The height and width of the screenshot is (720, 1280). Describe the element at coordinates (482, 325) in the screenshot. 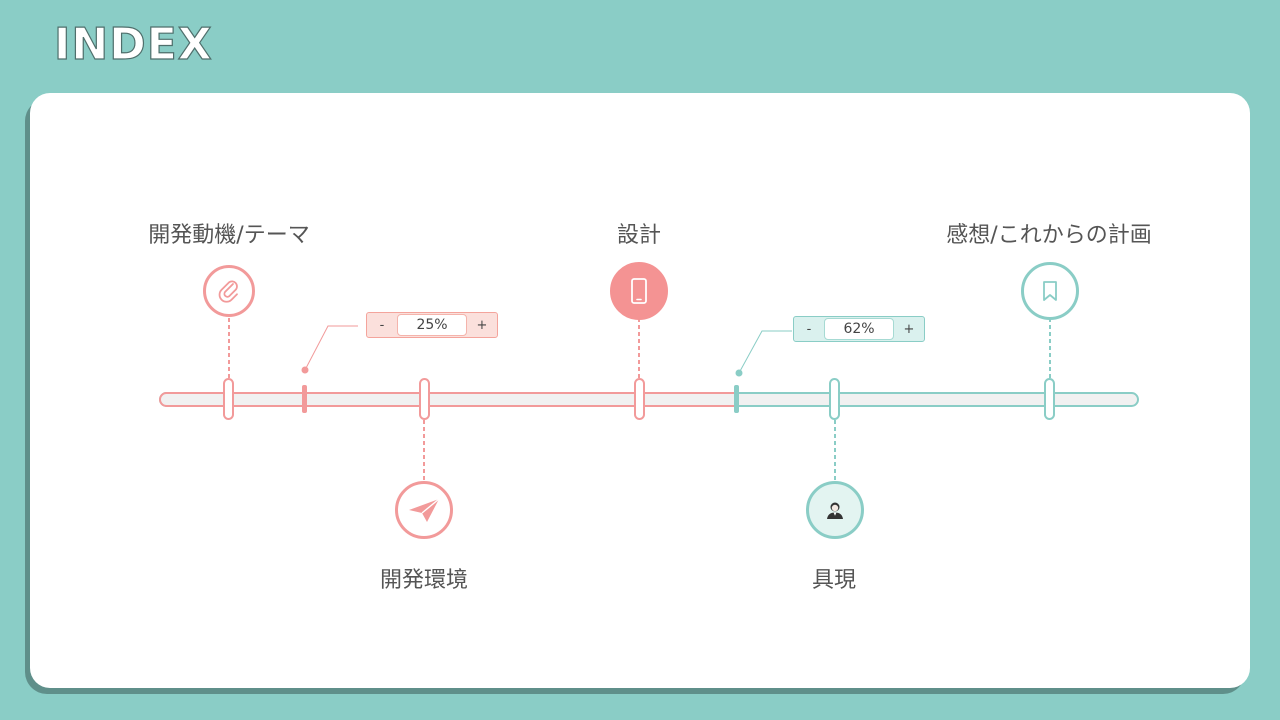

I see `stepper-1-increment-button: +` at that location.